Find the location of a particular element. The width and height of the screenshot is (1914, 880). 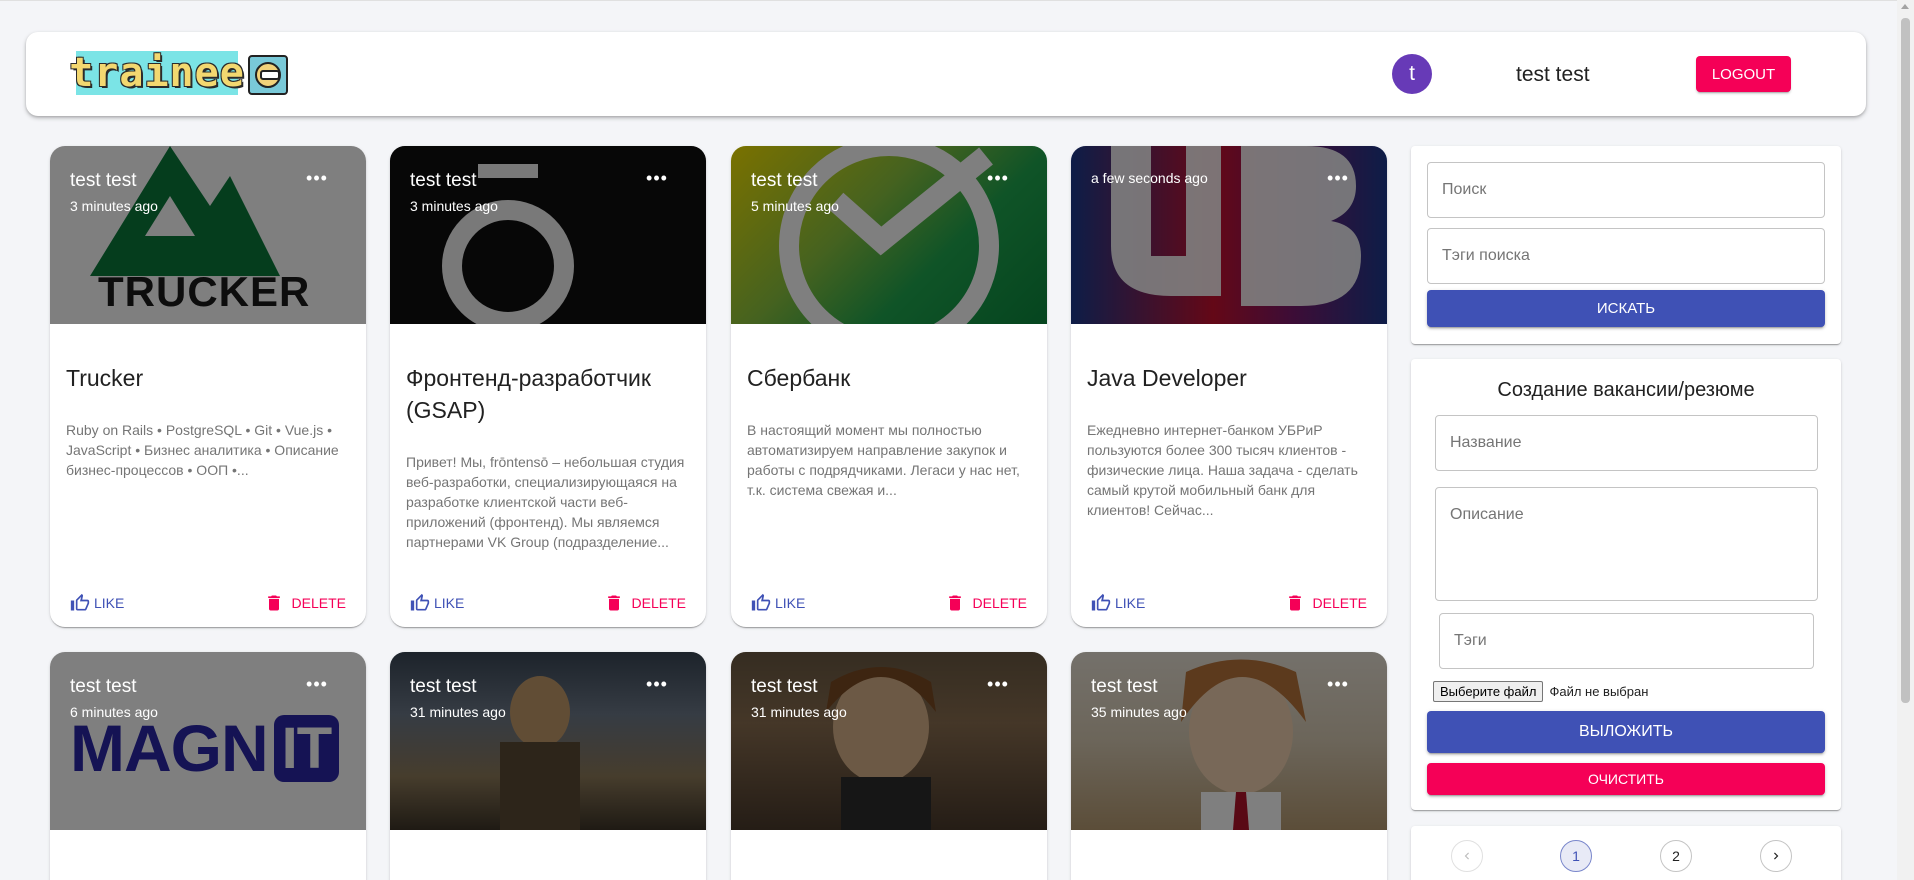

clear-button: Очистить is located at coordinates (1626, 779).